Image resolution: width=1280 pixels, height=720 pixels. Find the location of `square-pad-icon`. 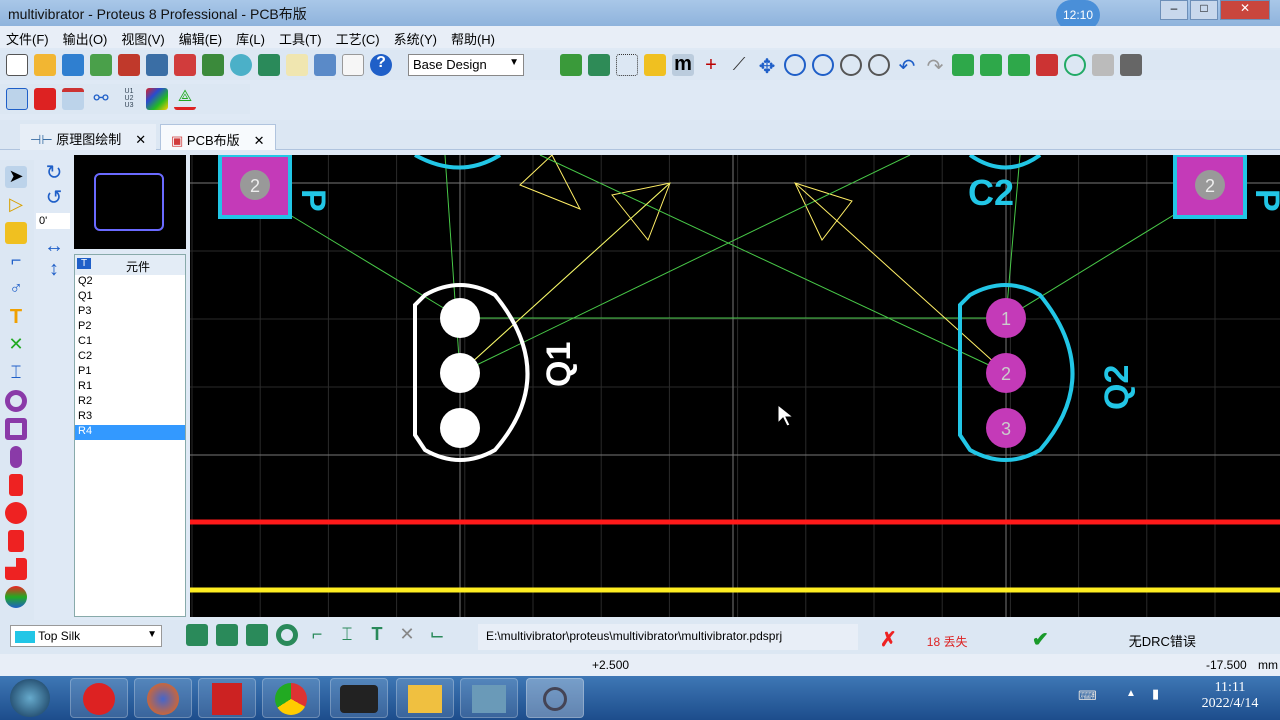

square-pad-icon is located at coordinates (16, 429).